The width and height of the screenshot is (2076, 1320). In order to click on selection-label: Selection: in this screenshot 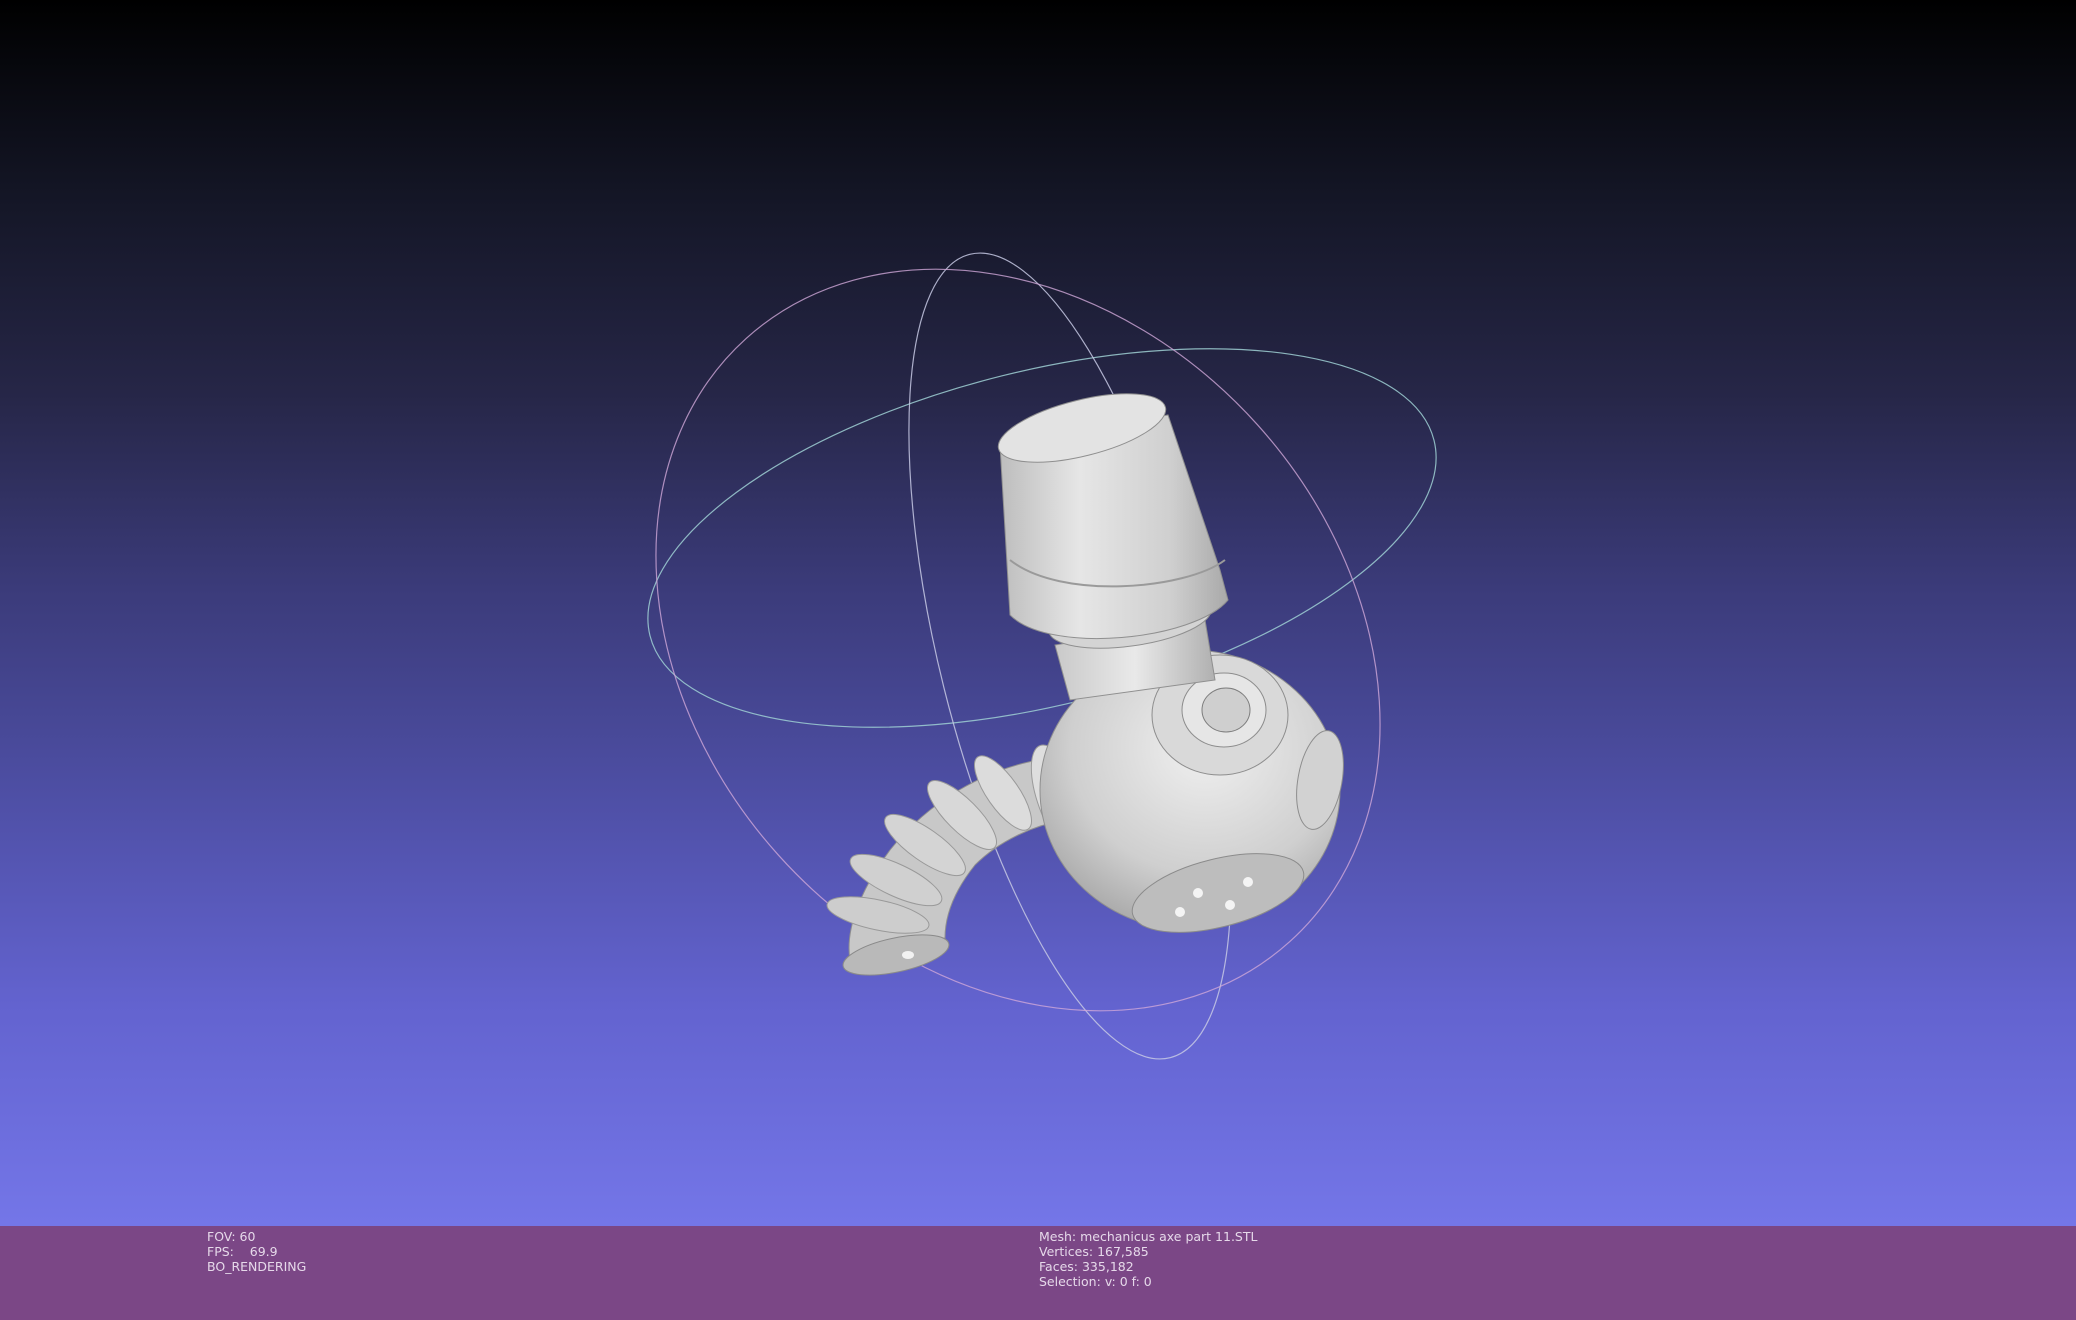, I will do `click(1070, 1281)`.